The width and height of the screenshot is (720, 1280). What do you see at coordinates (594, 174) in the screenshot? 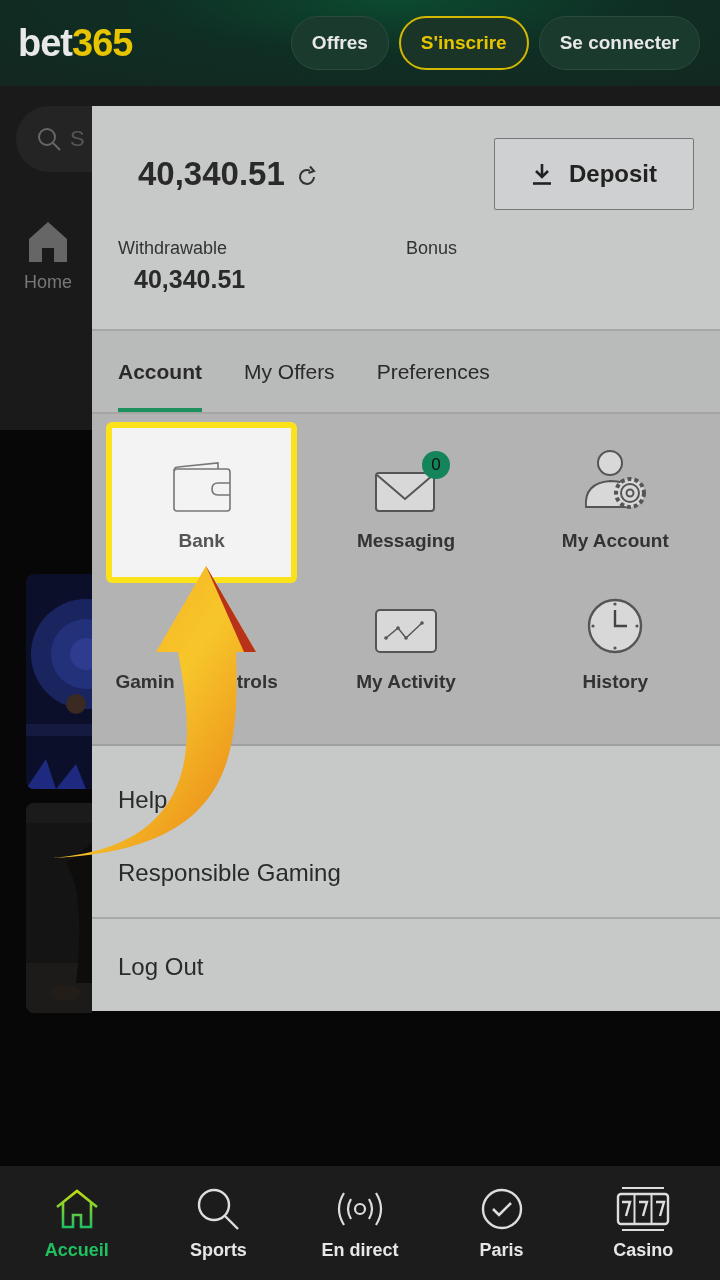
I see `deposit-button: Deposit` at bounding box center [594, 174].